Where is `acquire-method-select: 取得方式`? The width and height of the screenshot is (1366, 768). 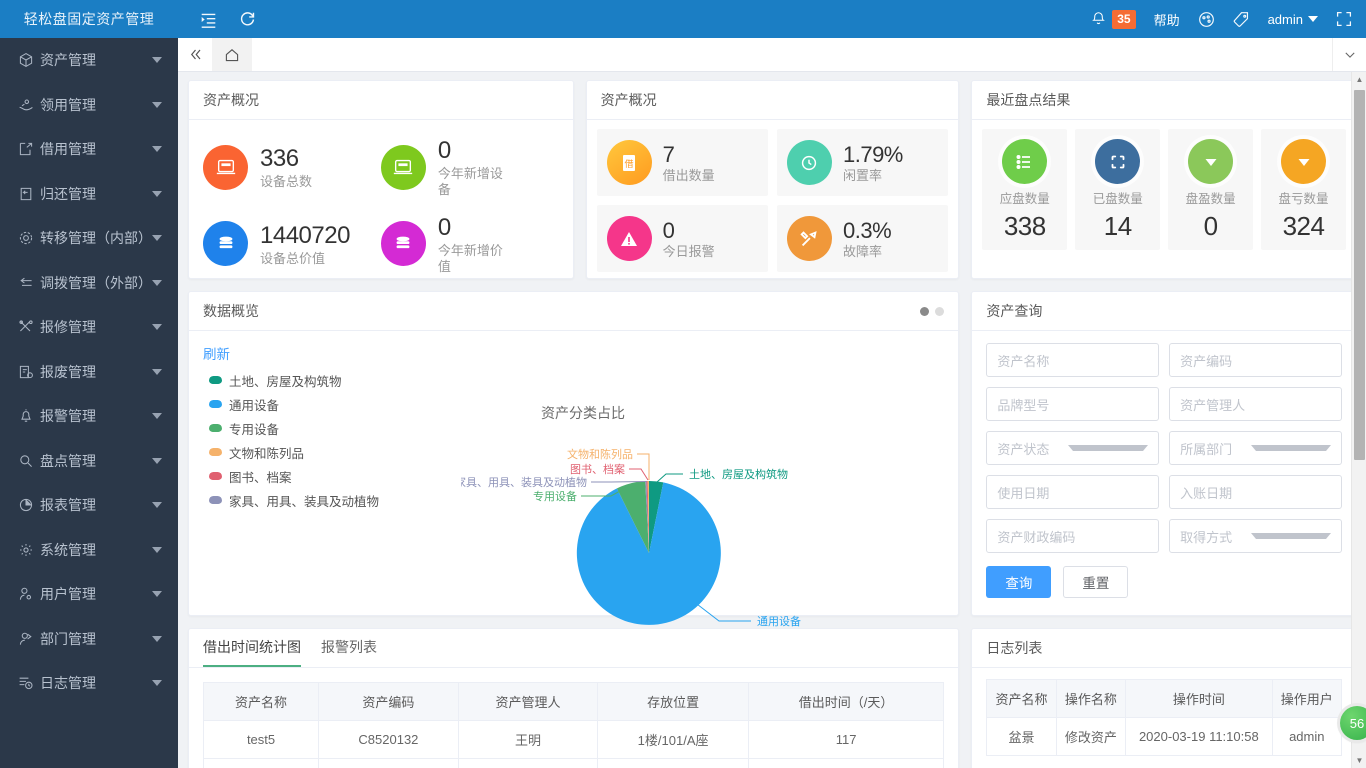 acquire-method-select: 取得方式 is located at coordinates (1255, 536).